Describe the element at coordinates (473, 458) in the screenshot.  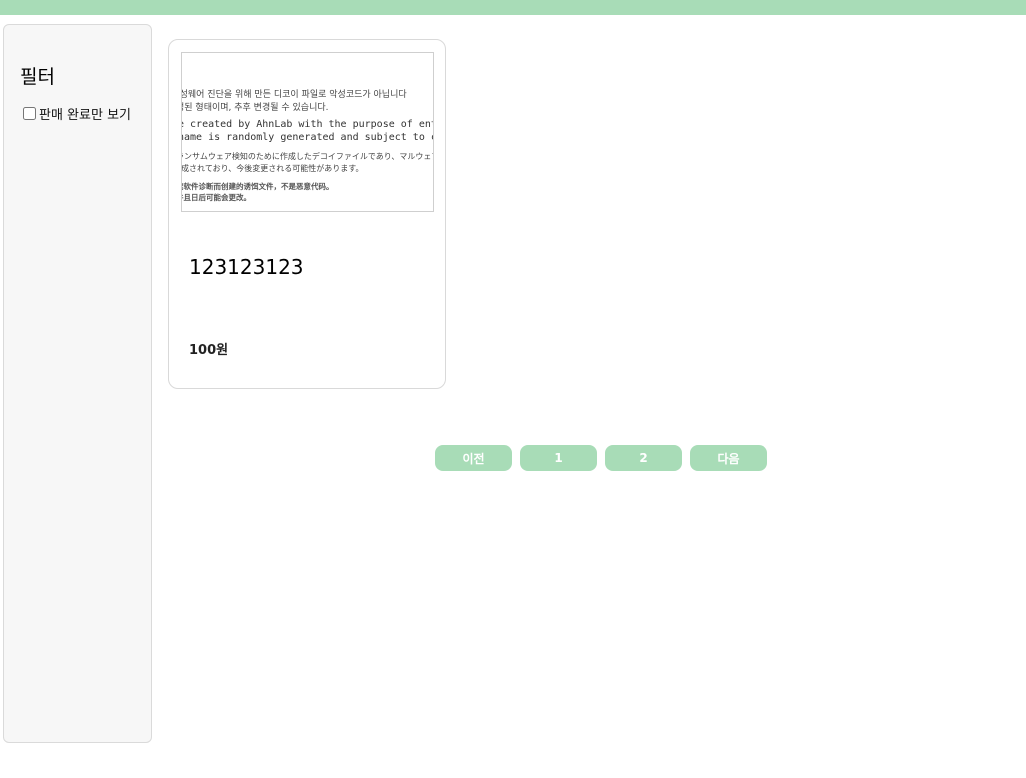
I see `prev-page-button: 이전` at that location.